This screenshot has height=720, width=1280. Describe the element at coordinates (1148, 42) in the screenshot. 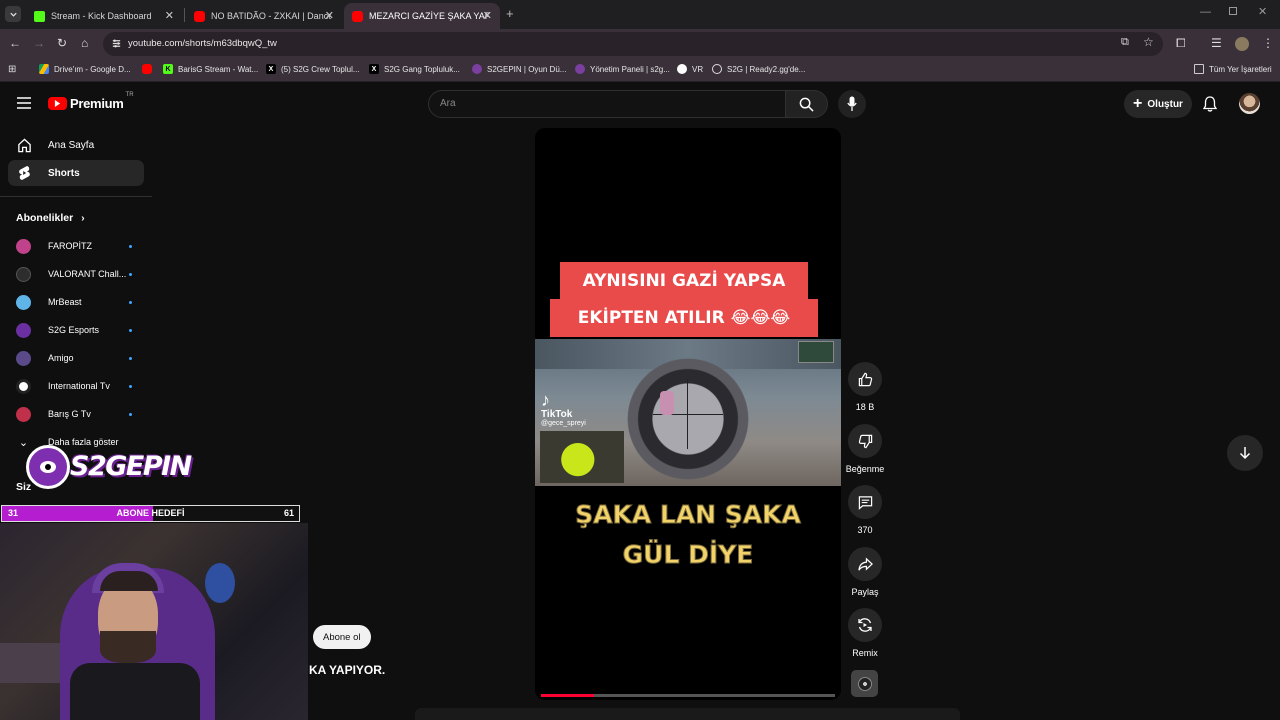

I see `bookmark-star-icon: ☆` at that location.